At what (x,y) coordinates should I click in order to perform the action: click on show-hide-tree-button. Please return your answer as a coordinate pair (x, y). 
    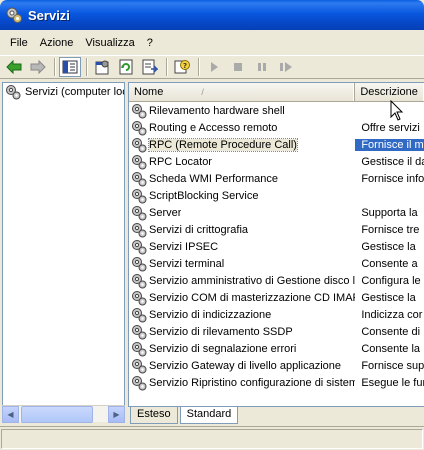
    Looking at the image, I should click on (70, 67).